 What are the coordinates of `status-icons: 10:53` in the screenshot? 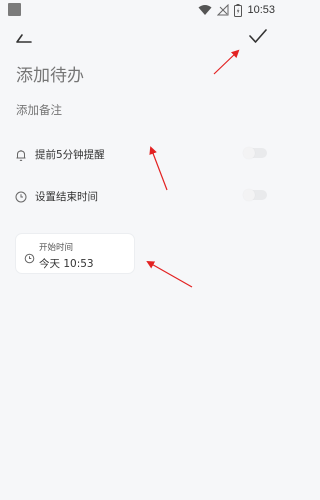 It's located at (236, 10).